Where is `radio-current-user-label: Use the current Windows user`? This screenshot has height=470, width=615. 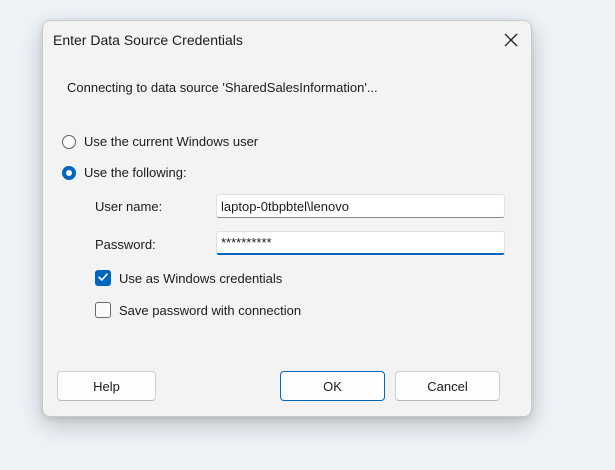 radio-current-user-label: Use the current Windows user is located at coordinates (171, 141).